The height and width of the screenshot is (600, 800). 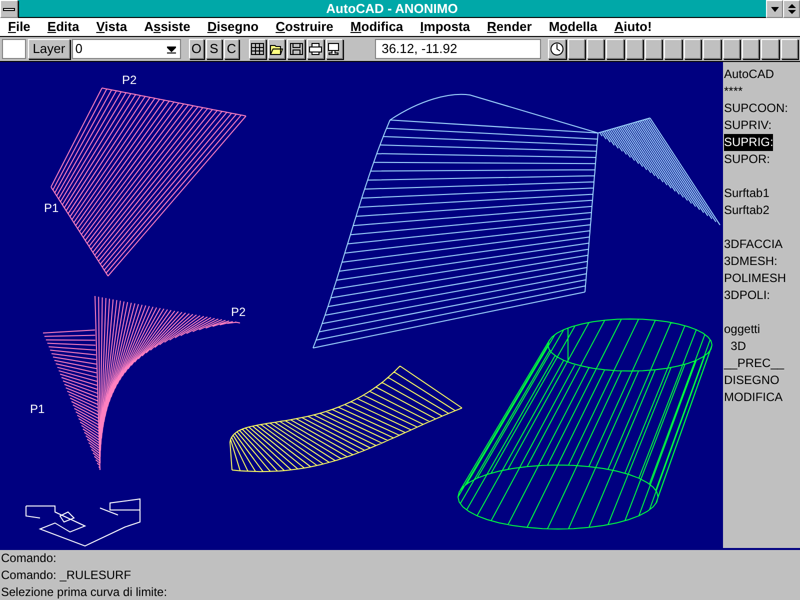 I want to click on printer-icon, so click(x=315, y=49).